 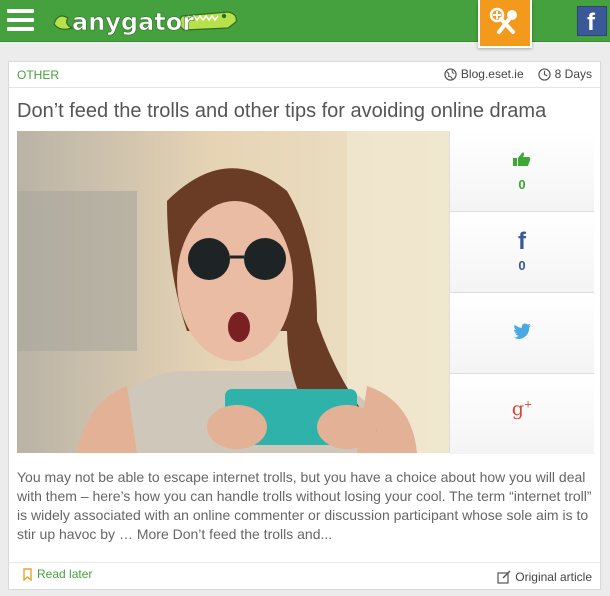 I want to click on logo: anygator, so click(x=147, y=21).